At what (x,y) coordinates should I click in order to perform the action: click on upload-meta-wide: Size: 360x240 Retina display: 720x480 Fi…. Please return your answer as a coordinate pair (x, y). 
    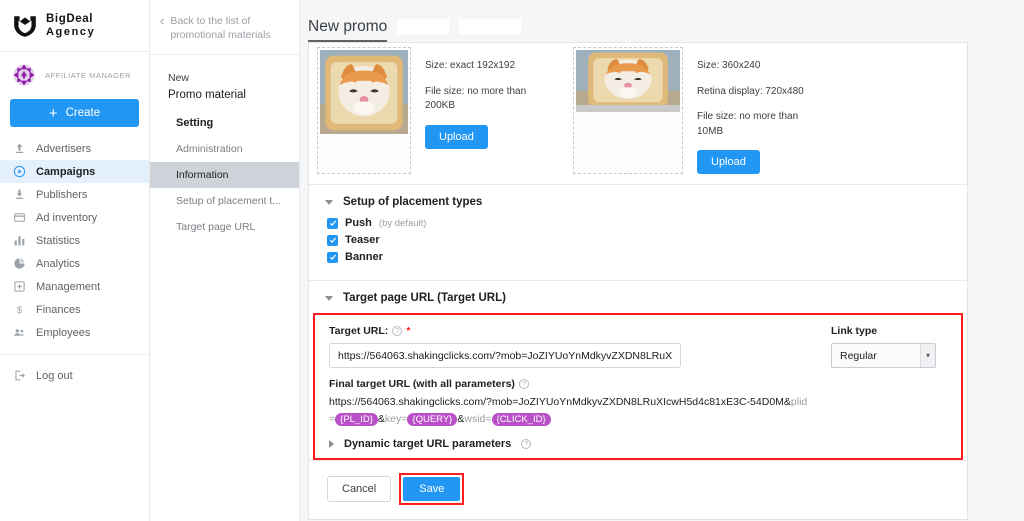
    Looking at the image, I should click on (761, 110).